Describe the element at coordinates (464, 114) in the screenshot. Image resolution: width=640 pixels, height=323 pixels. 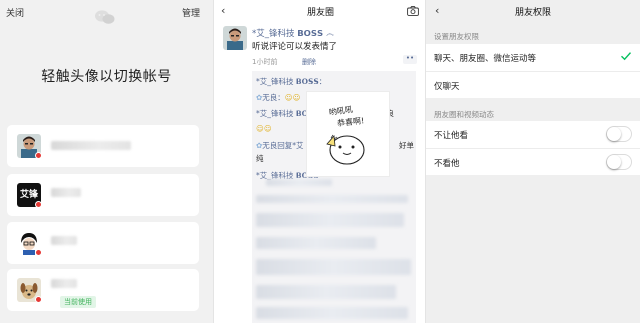
I see `section-label: 朋友圈和视频动态` at that location.